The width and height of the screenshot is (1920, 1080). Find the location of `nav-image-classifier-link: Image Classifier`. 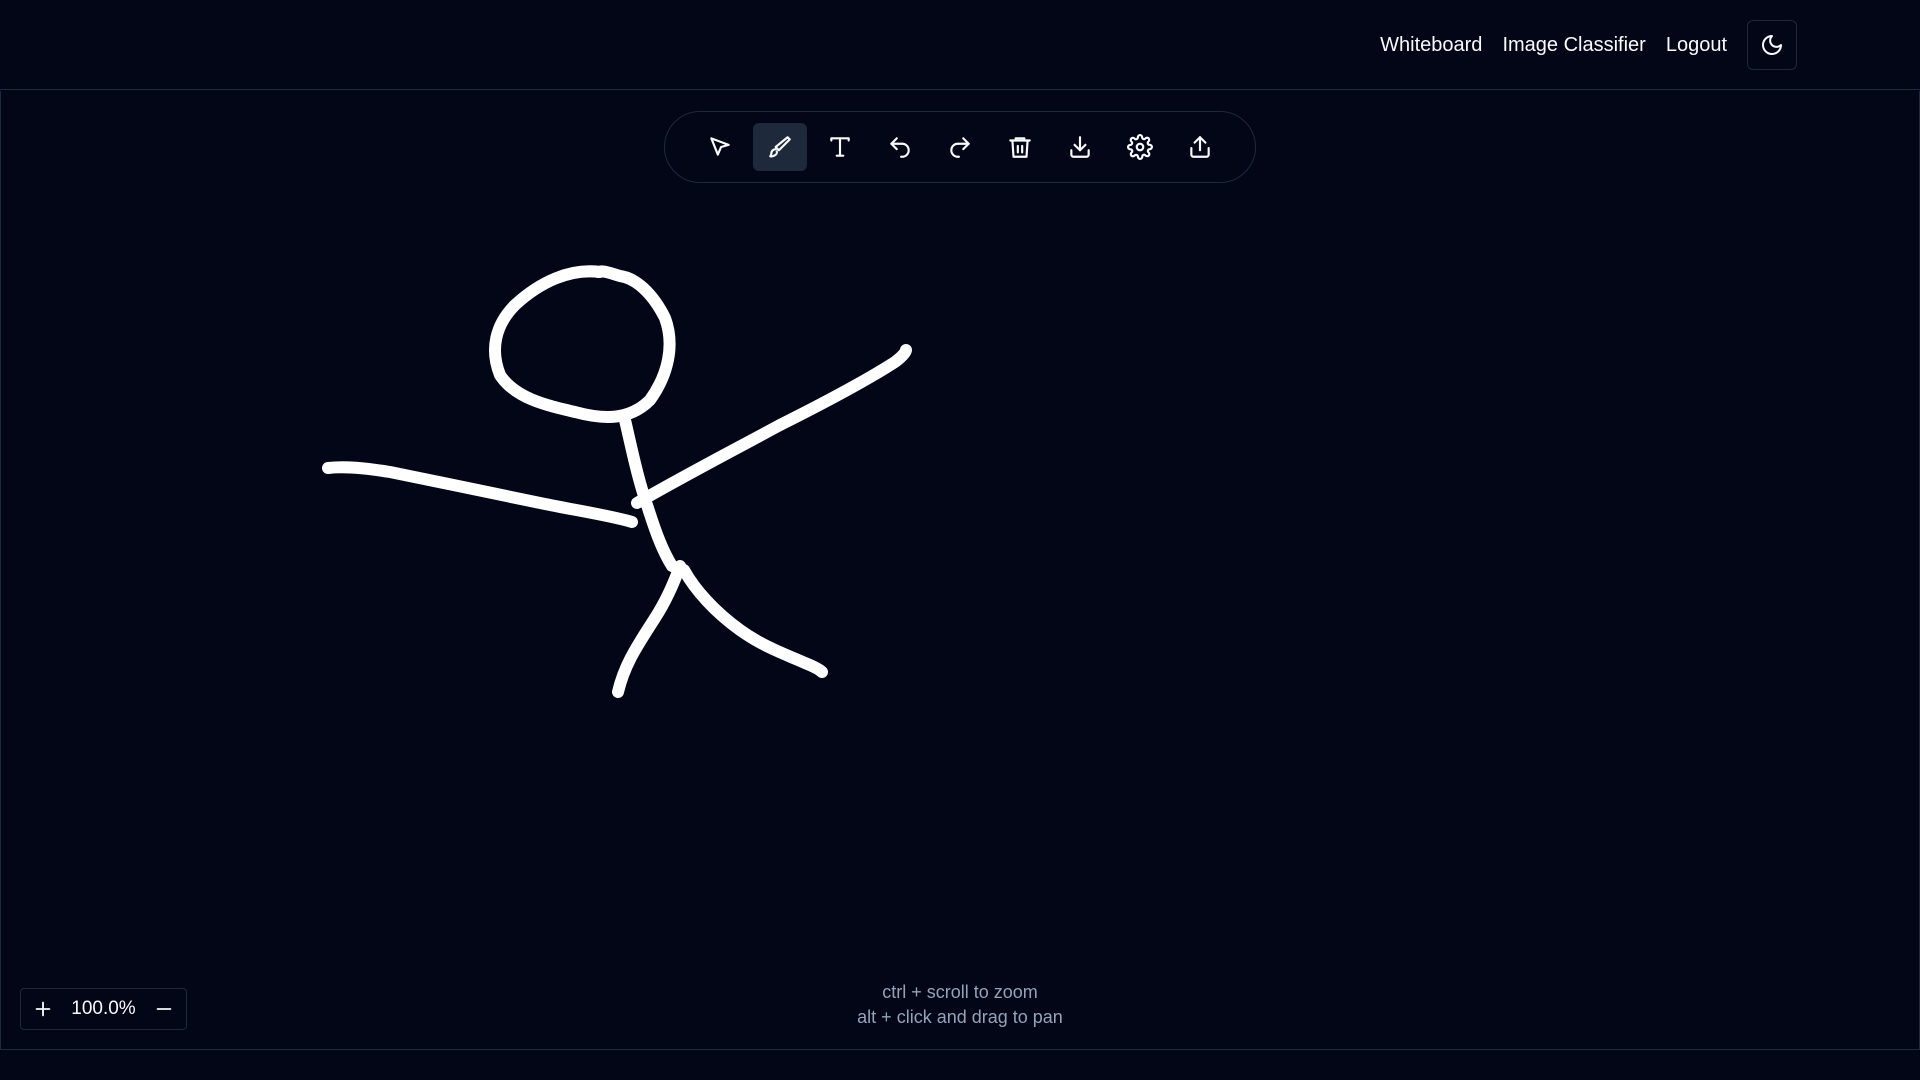

nav-image-classifier-link: Image Classifier is located at coordinates (1573, 45).